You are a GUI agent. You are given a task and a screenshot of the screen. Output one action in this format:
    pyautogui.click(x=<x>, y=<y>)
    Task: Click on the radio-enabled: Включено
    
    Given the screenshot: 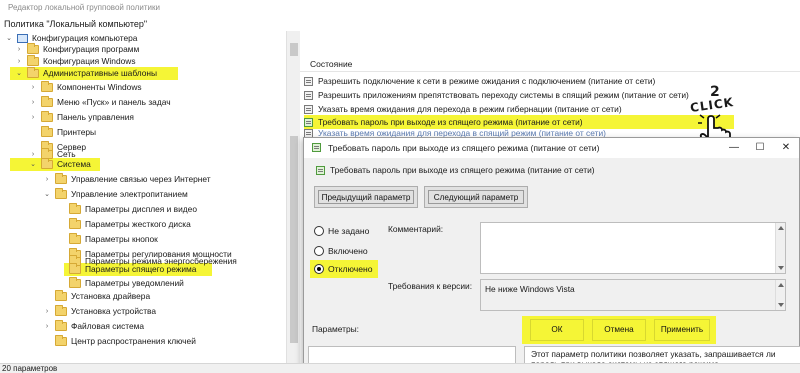 What is the action you would take?
    pyautogui.click(x=341, y=251)
    